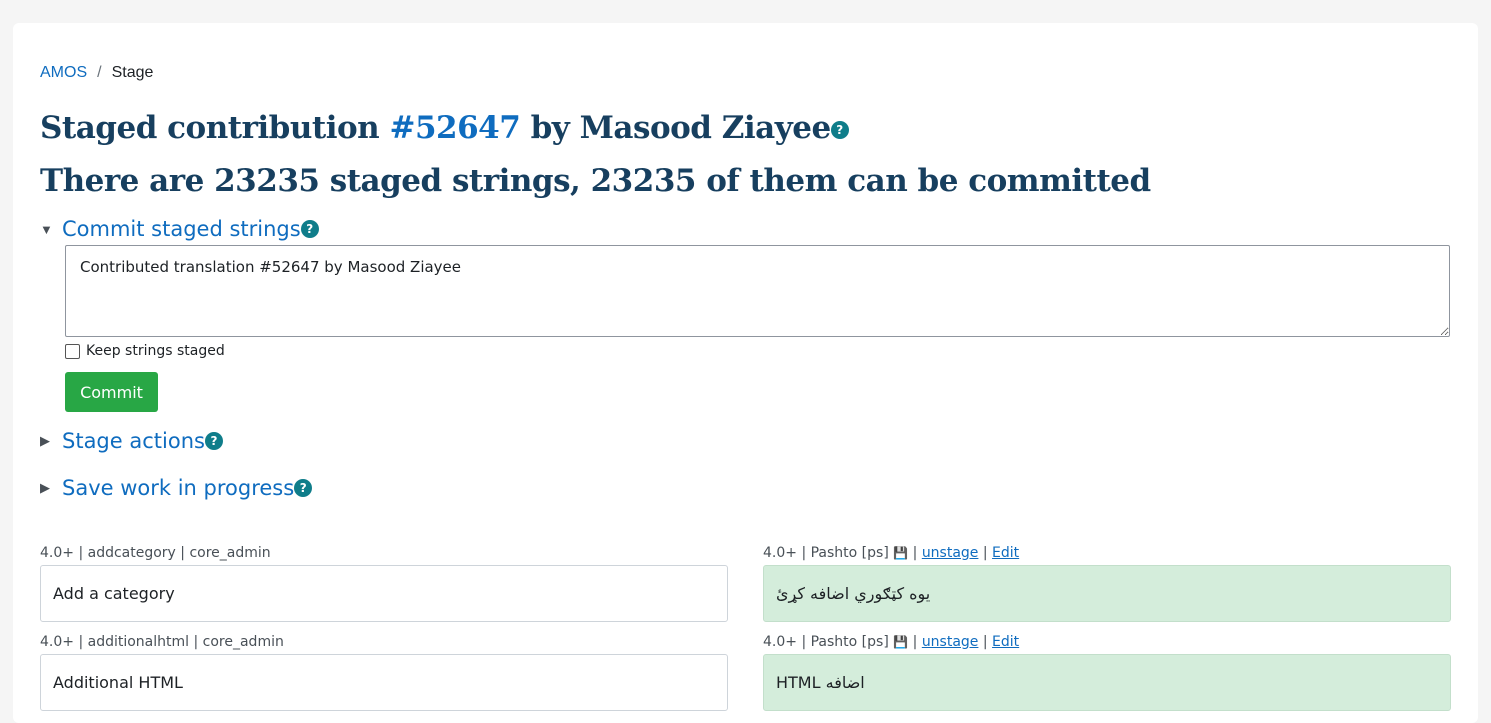  Describe the element at coordinates (384, 593) in the screenshot. I see `source-string-text: Add a category` at that location.